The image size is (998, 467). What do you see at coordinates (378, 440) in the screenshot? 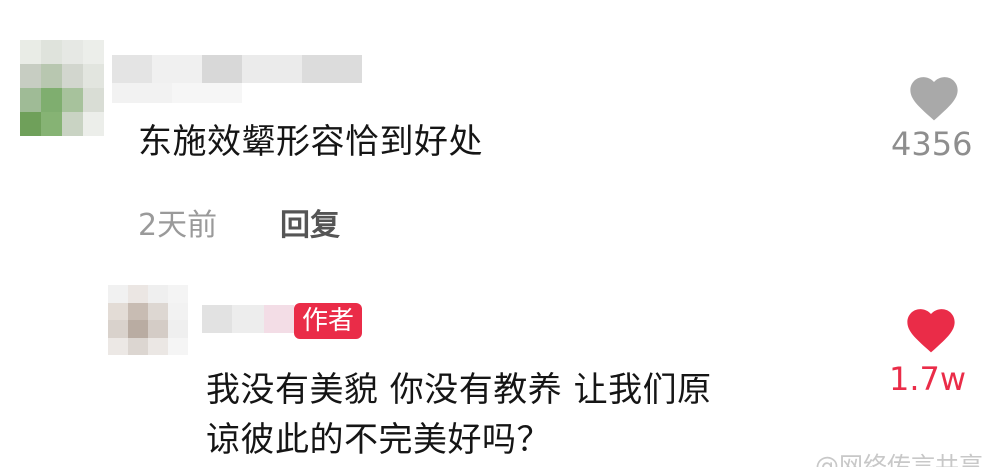
I see `comment-text: 谅彼此的不完美好吗？` at bounding box center [378, 440].